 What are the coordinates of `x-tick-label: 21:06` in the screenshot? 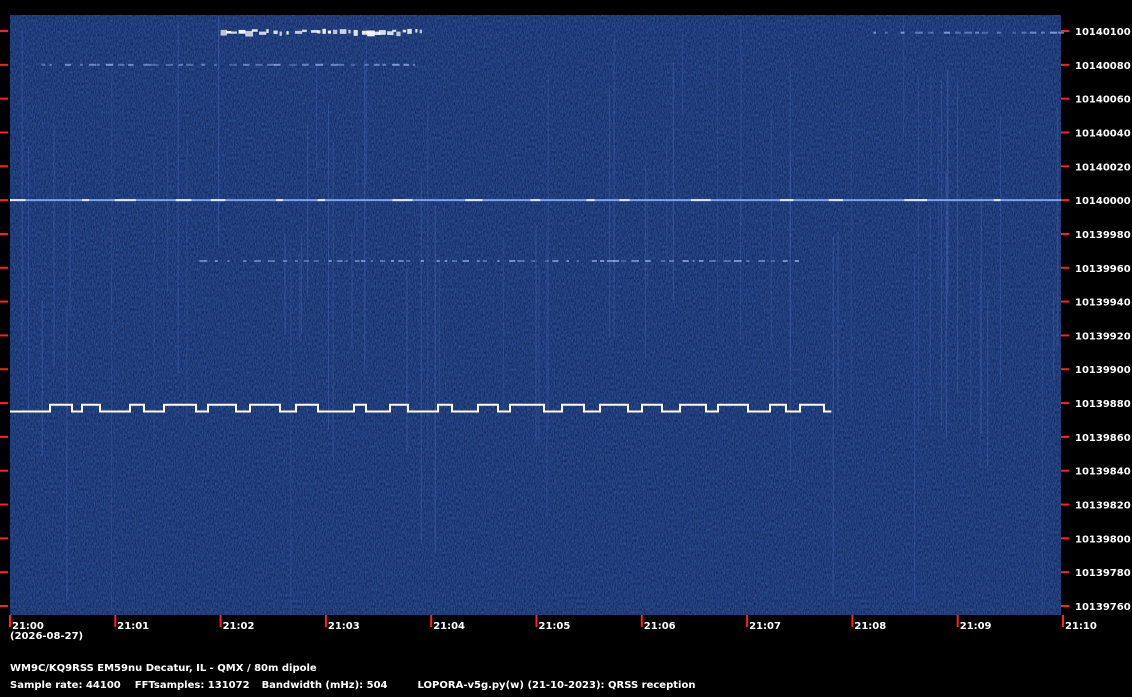 It's located at (660, 626).